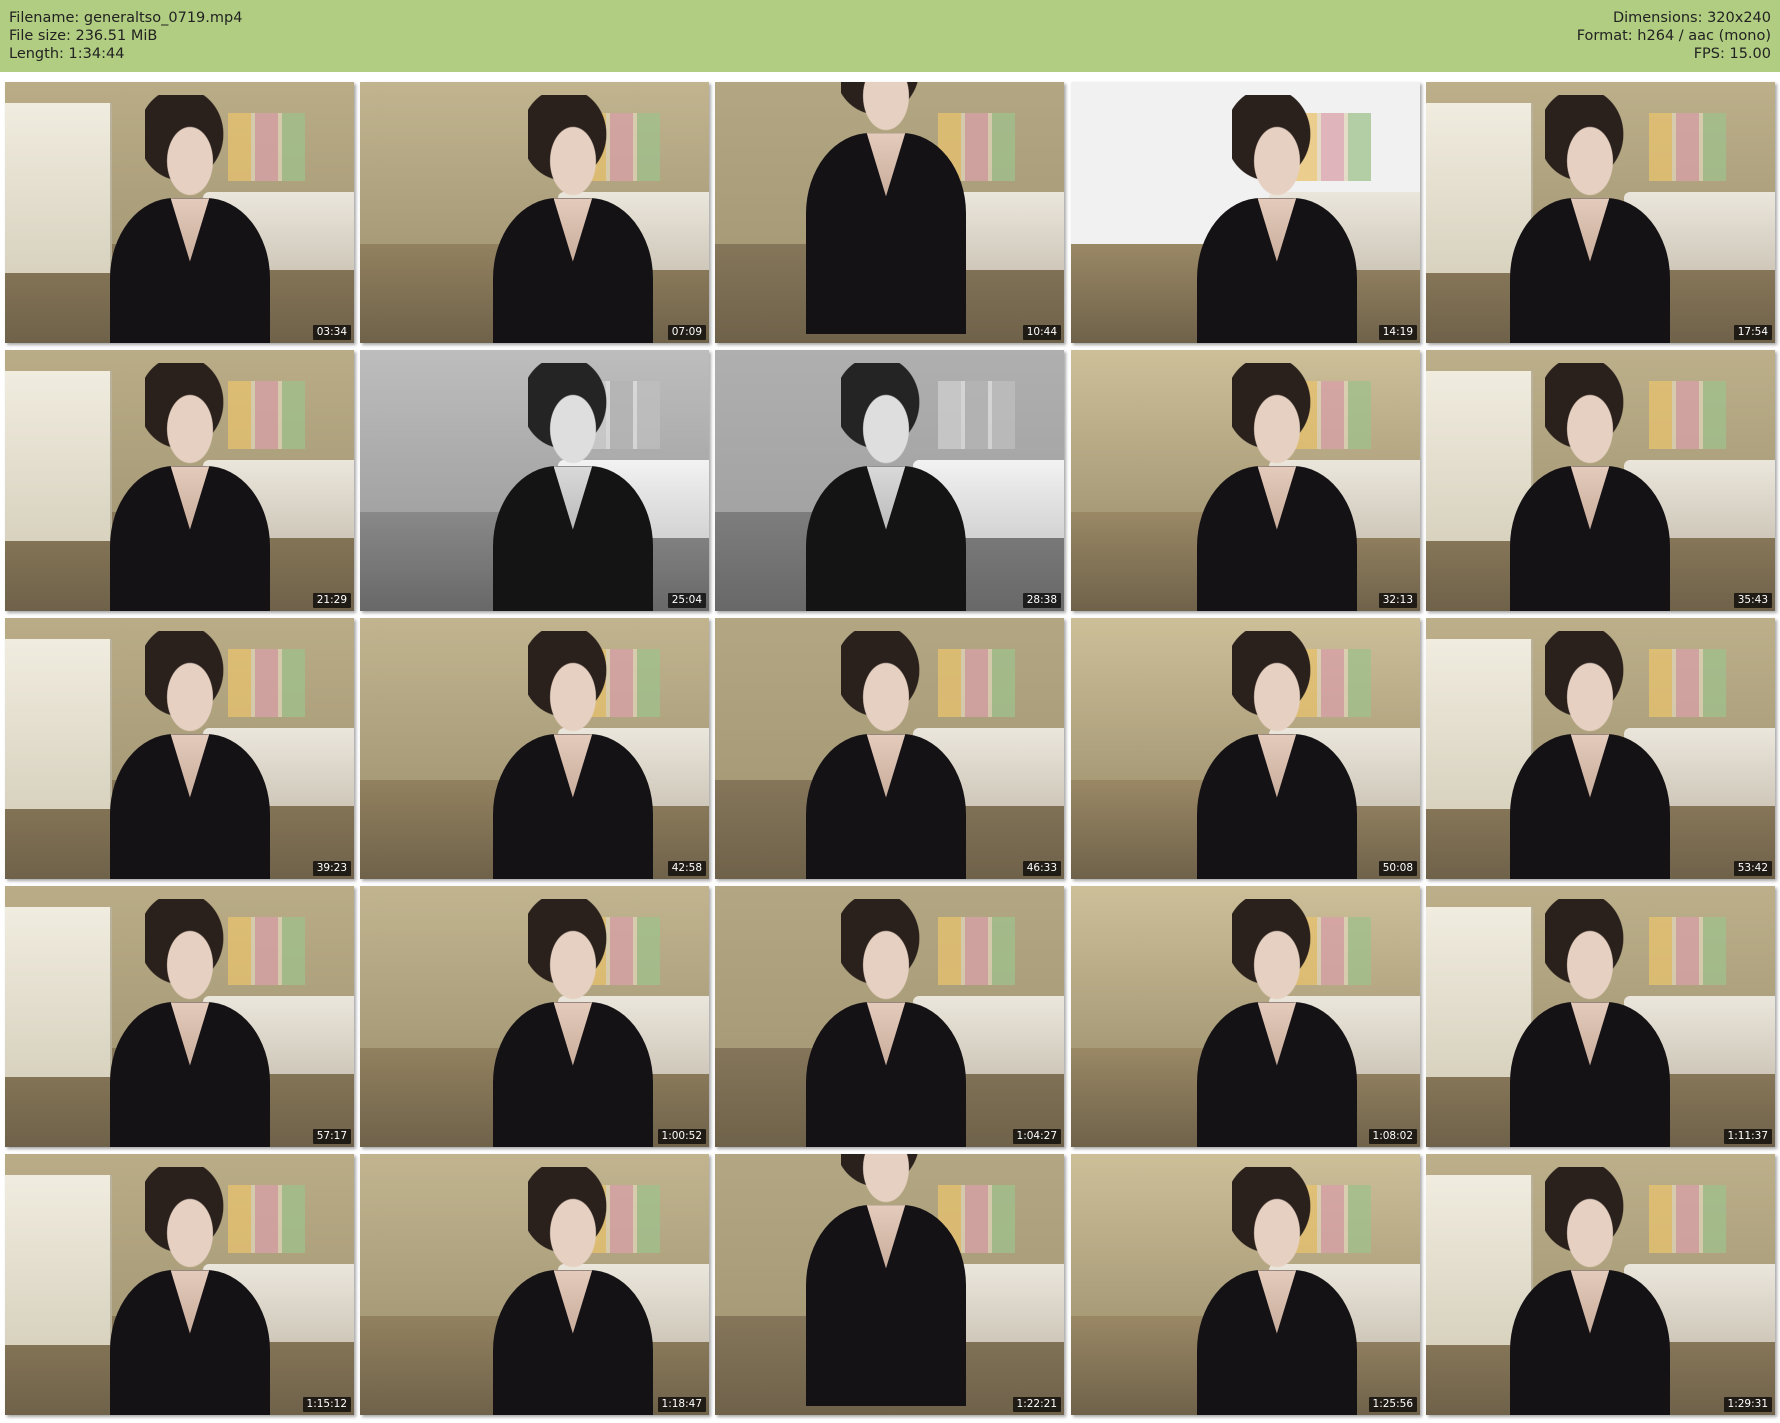 The width and height of the screenshot is (1780, 1423). What do you see at coordinates (1739, 18) in the screenshot?
I see `dimensions-value: 320x240` at bounding box center [1739, 18].